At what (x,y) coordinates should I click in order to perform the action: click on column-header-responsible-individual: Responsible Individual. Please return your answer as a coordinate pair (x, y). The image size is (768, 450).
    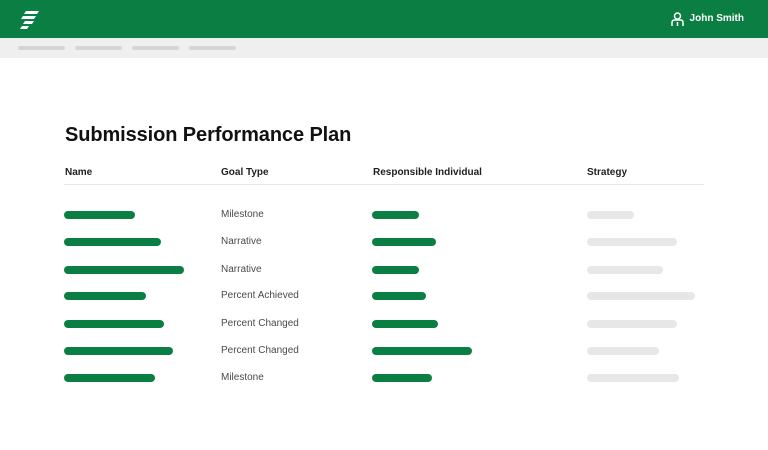
    Looking at the image, I should click on (427, 173).